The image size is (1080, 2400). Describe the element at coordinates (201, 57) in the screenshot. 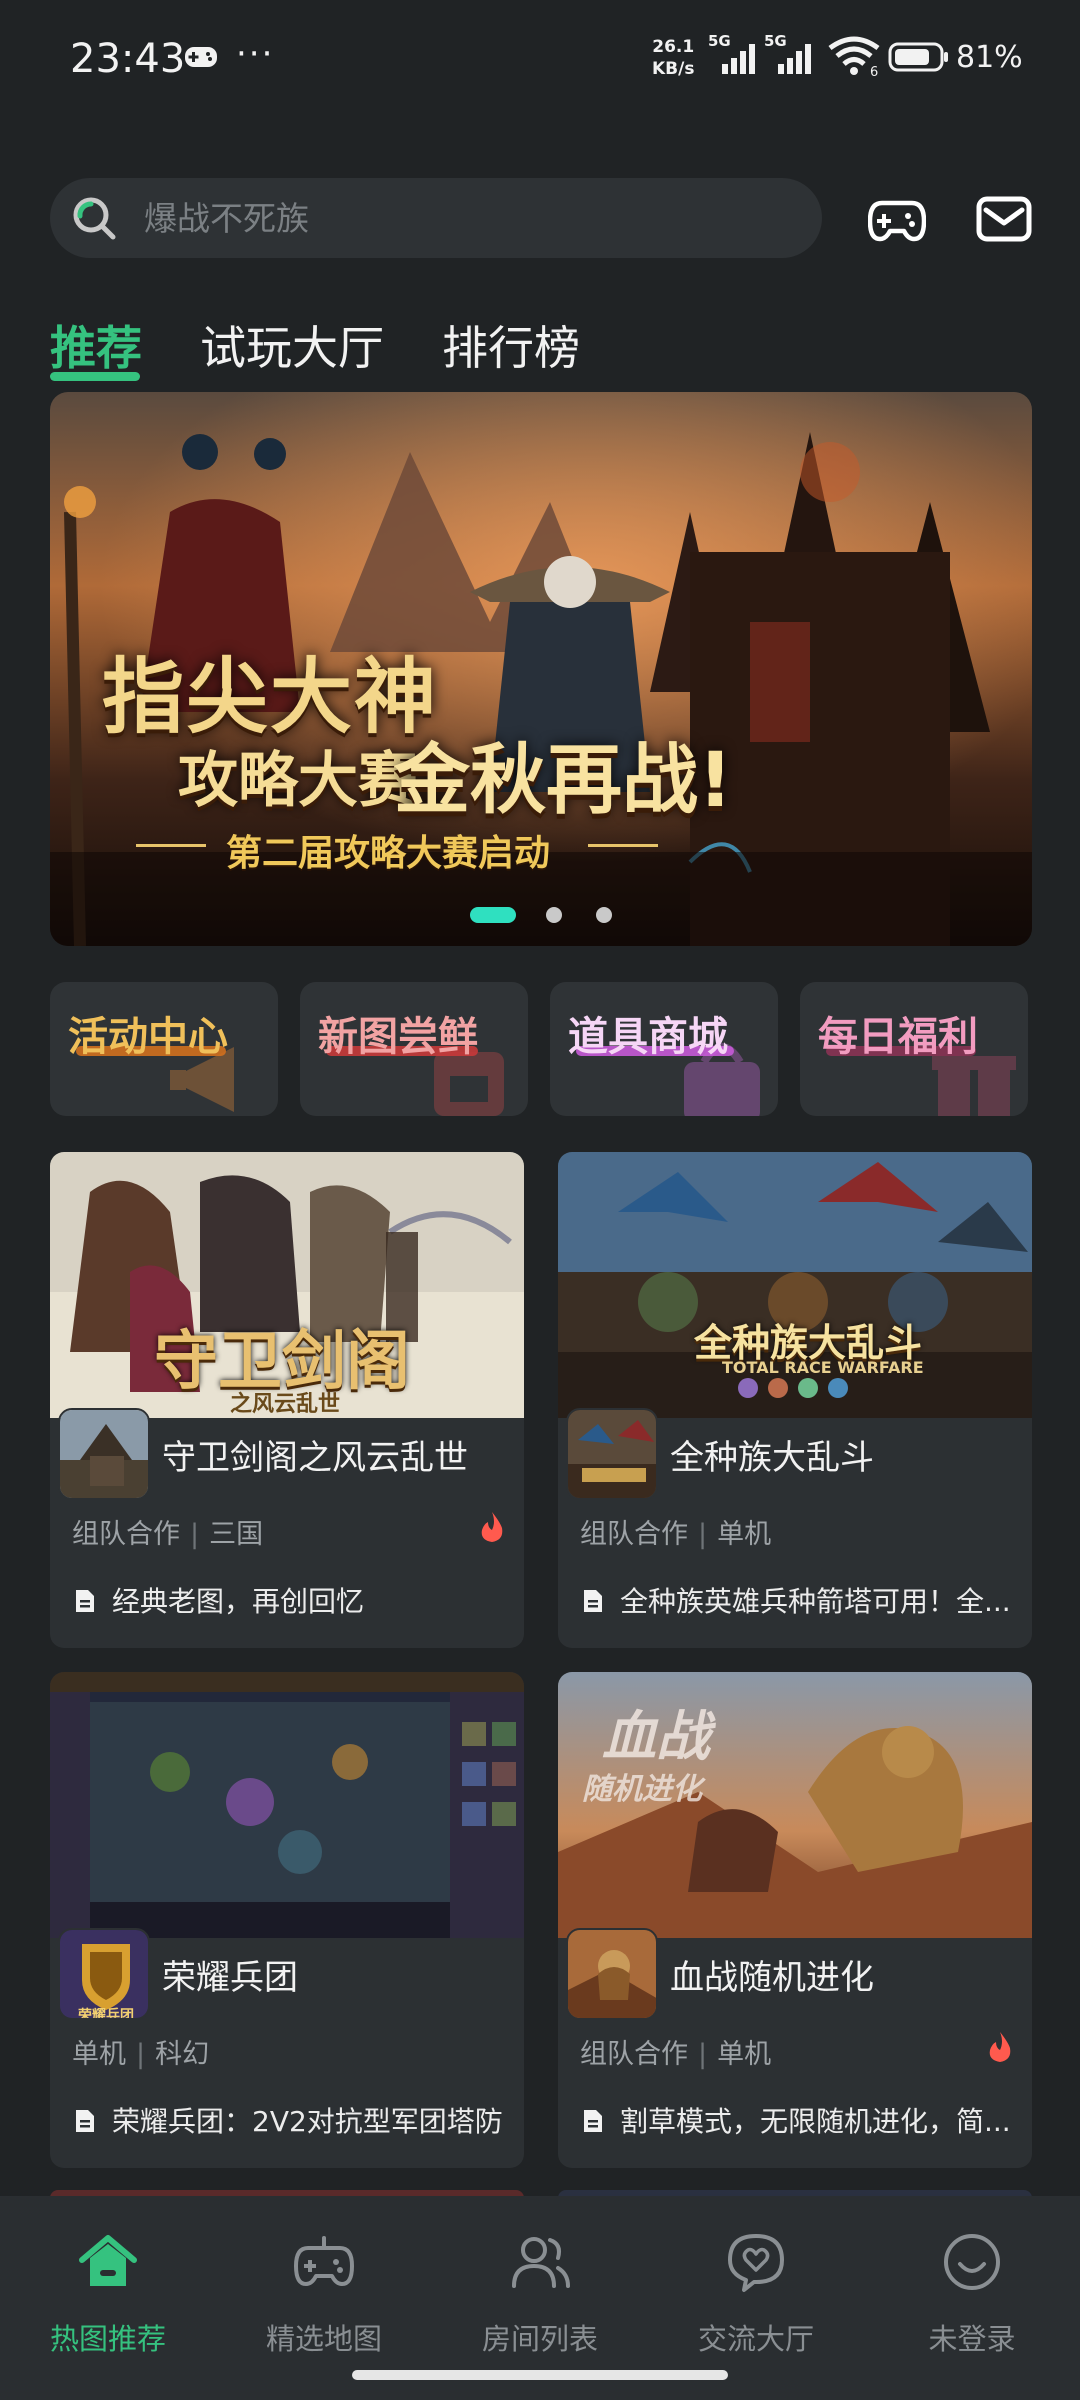

I see `gamepad-notification-icon` at that location.